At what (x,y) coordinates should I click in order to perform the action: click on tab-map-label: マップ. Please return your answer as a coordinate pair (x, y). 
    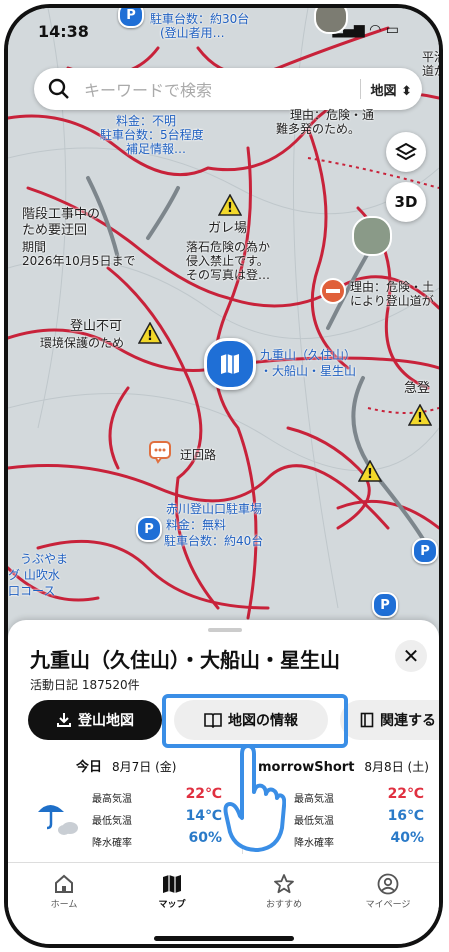
    Looking at the image, I should click on (172, 905).